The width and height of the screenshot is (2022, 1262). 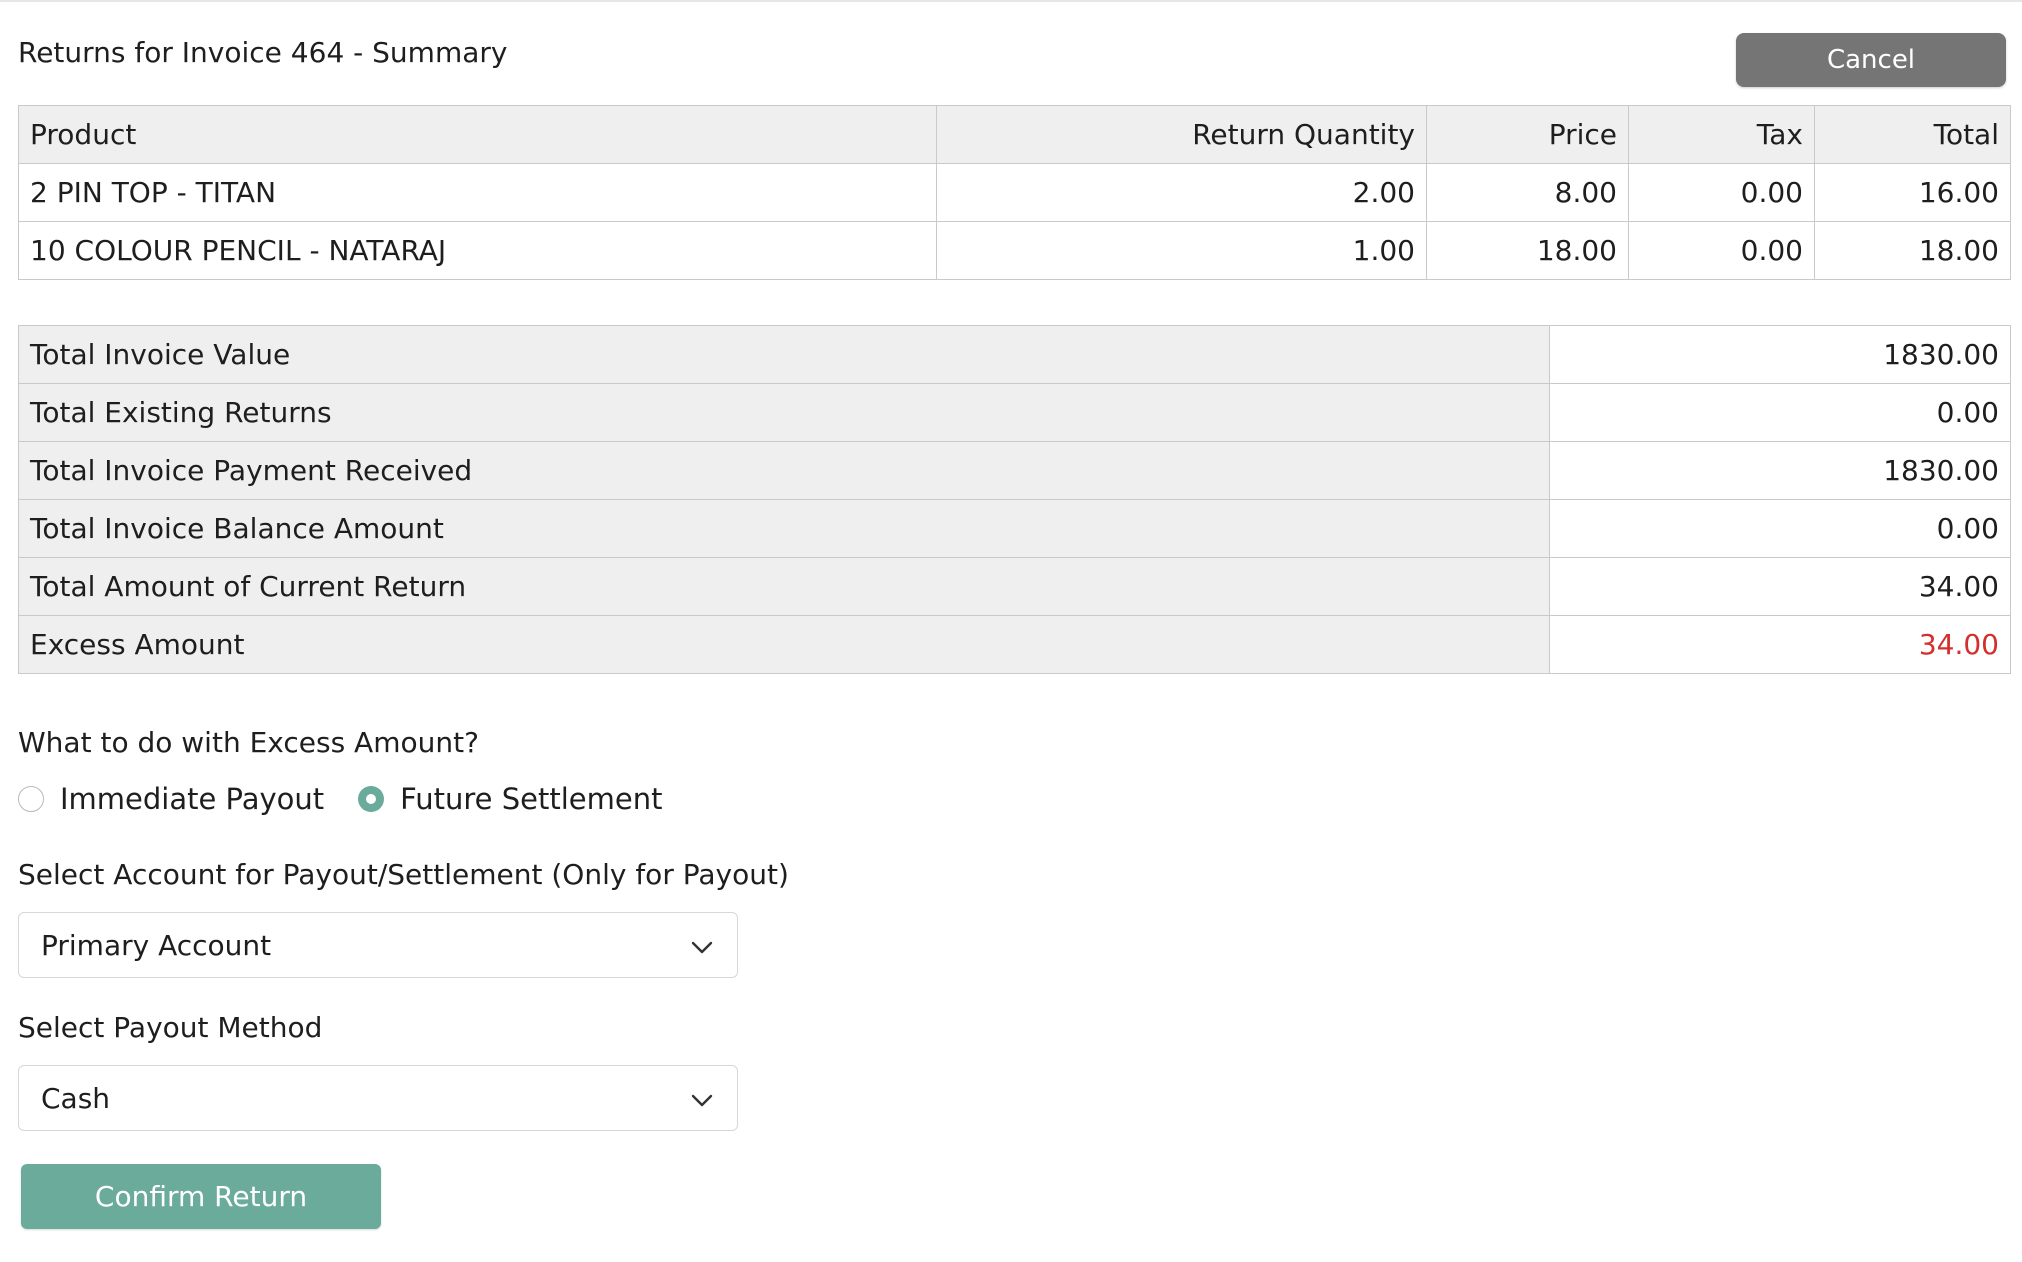 I want to click on summary-row-balance-amount: Total Invoice Balance Amount 0.00, so click(x=1014, y=528).